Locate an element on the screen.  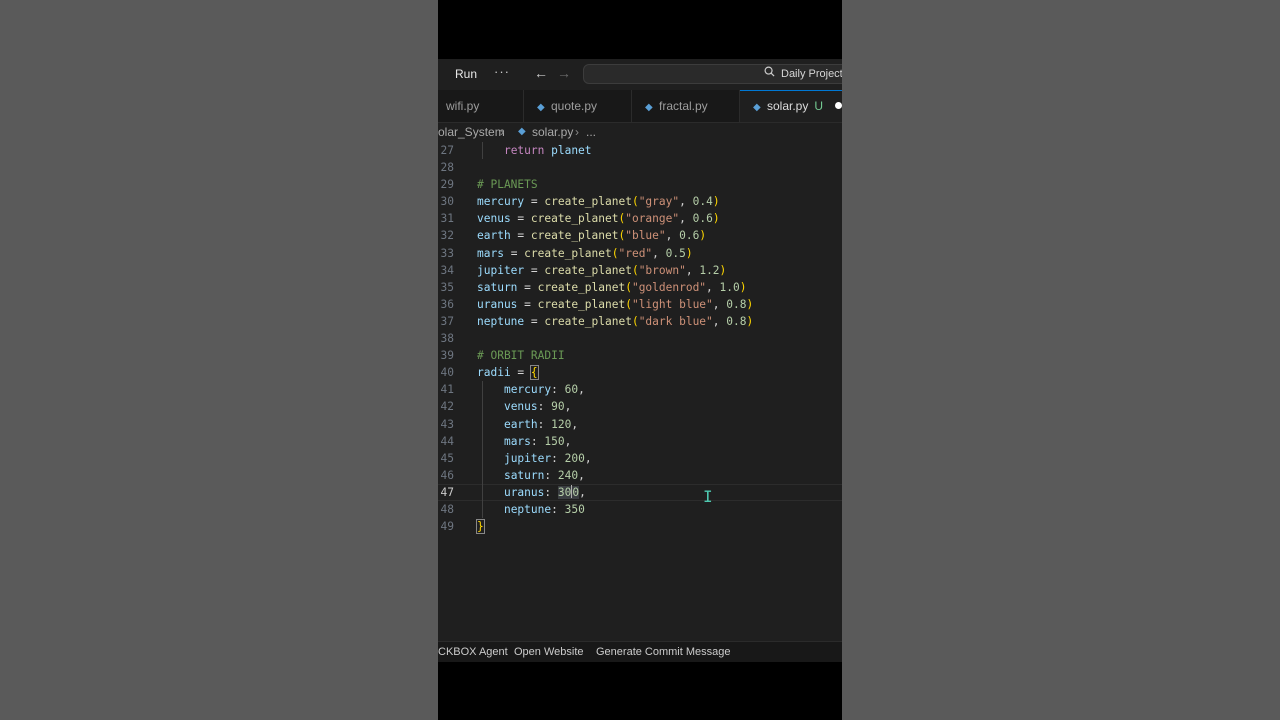
line-number: 43 is located at coordinates (447, 424).